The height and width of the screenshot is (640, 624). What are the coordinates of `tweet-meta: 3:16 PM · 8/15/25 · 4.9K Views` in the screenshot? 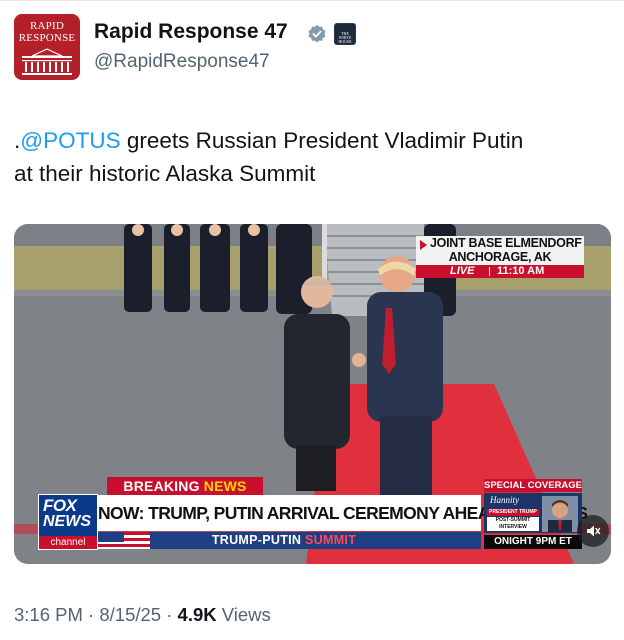 It's located at (142, 615).